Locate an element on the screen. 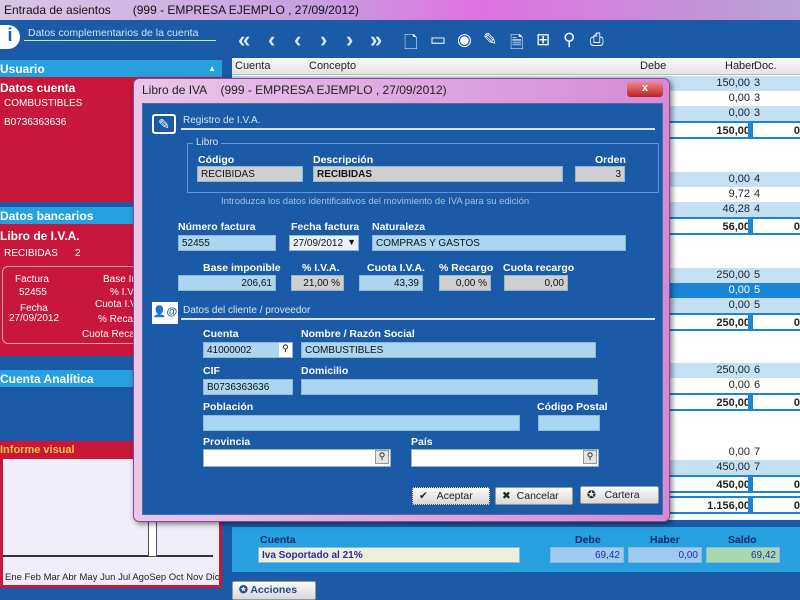 The height and width of the screenshot is (600, 800). base-label: Base imponible is located at coordinates (242, 268).